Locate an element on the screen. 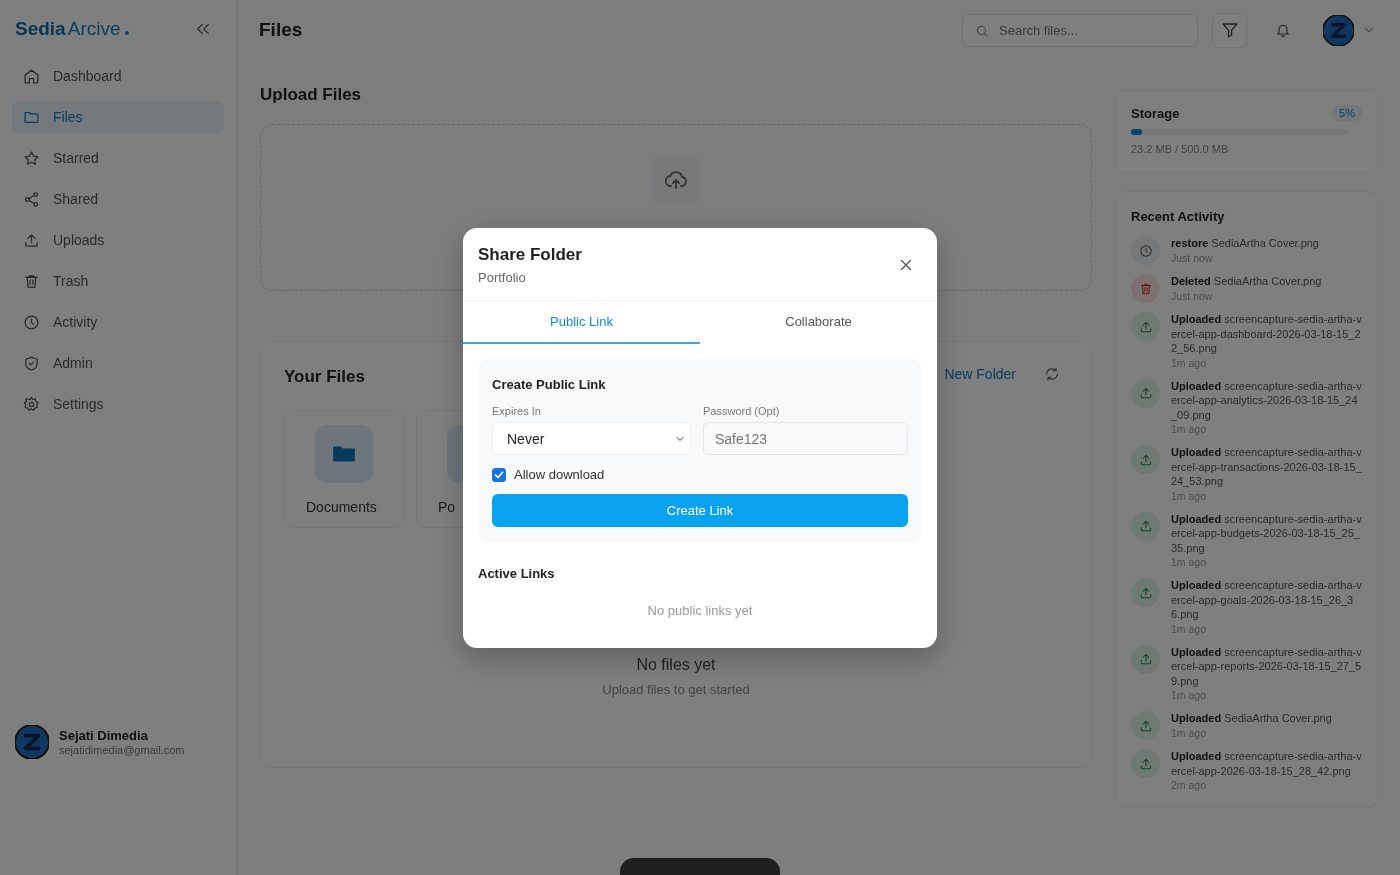 This screenshot has height=875, width=1400. dialog-title: Share Folder is located at coordinates (530, 255).